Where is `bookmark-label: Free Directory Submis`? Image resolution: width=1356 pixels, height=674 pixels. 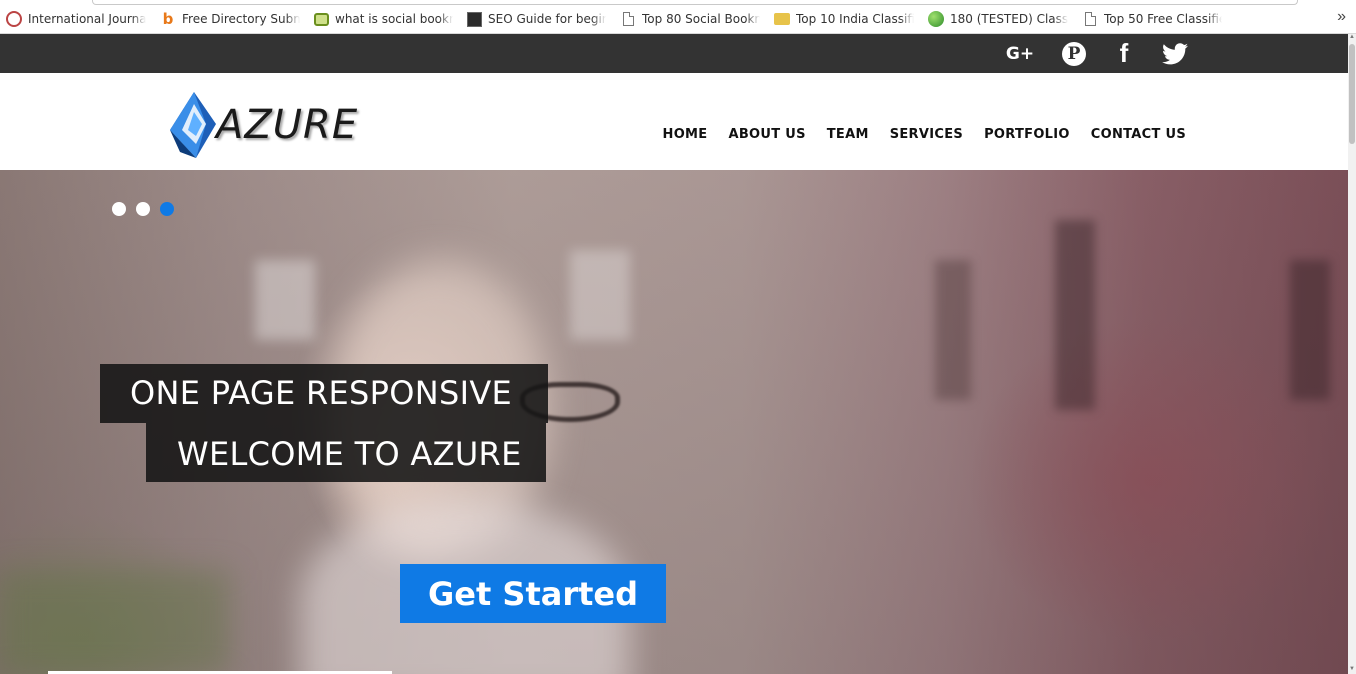 bookmark-label: Free Directory Submis is located at coordinates (241, 19).